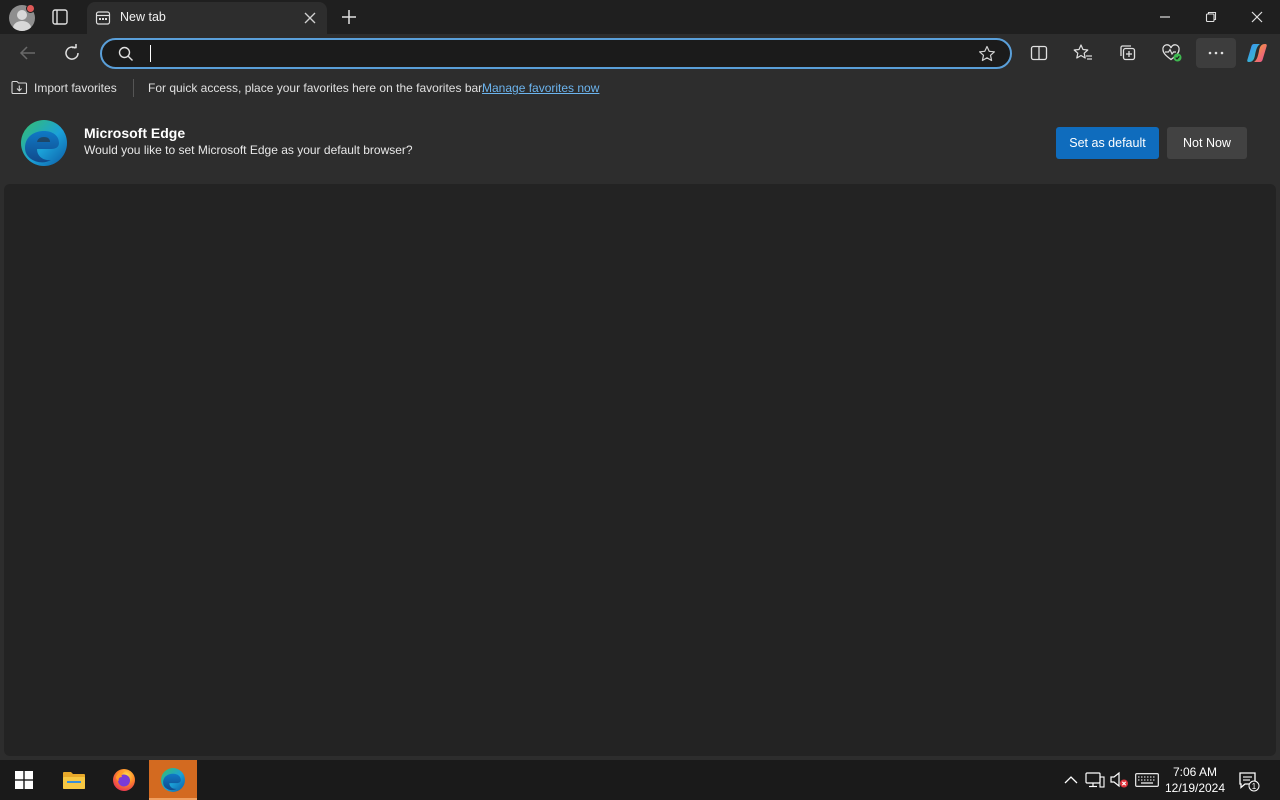 The image size is (1280, 800). I want to click on import-favorites-label: Import favorites, so click(75, 87).